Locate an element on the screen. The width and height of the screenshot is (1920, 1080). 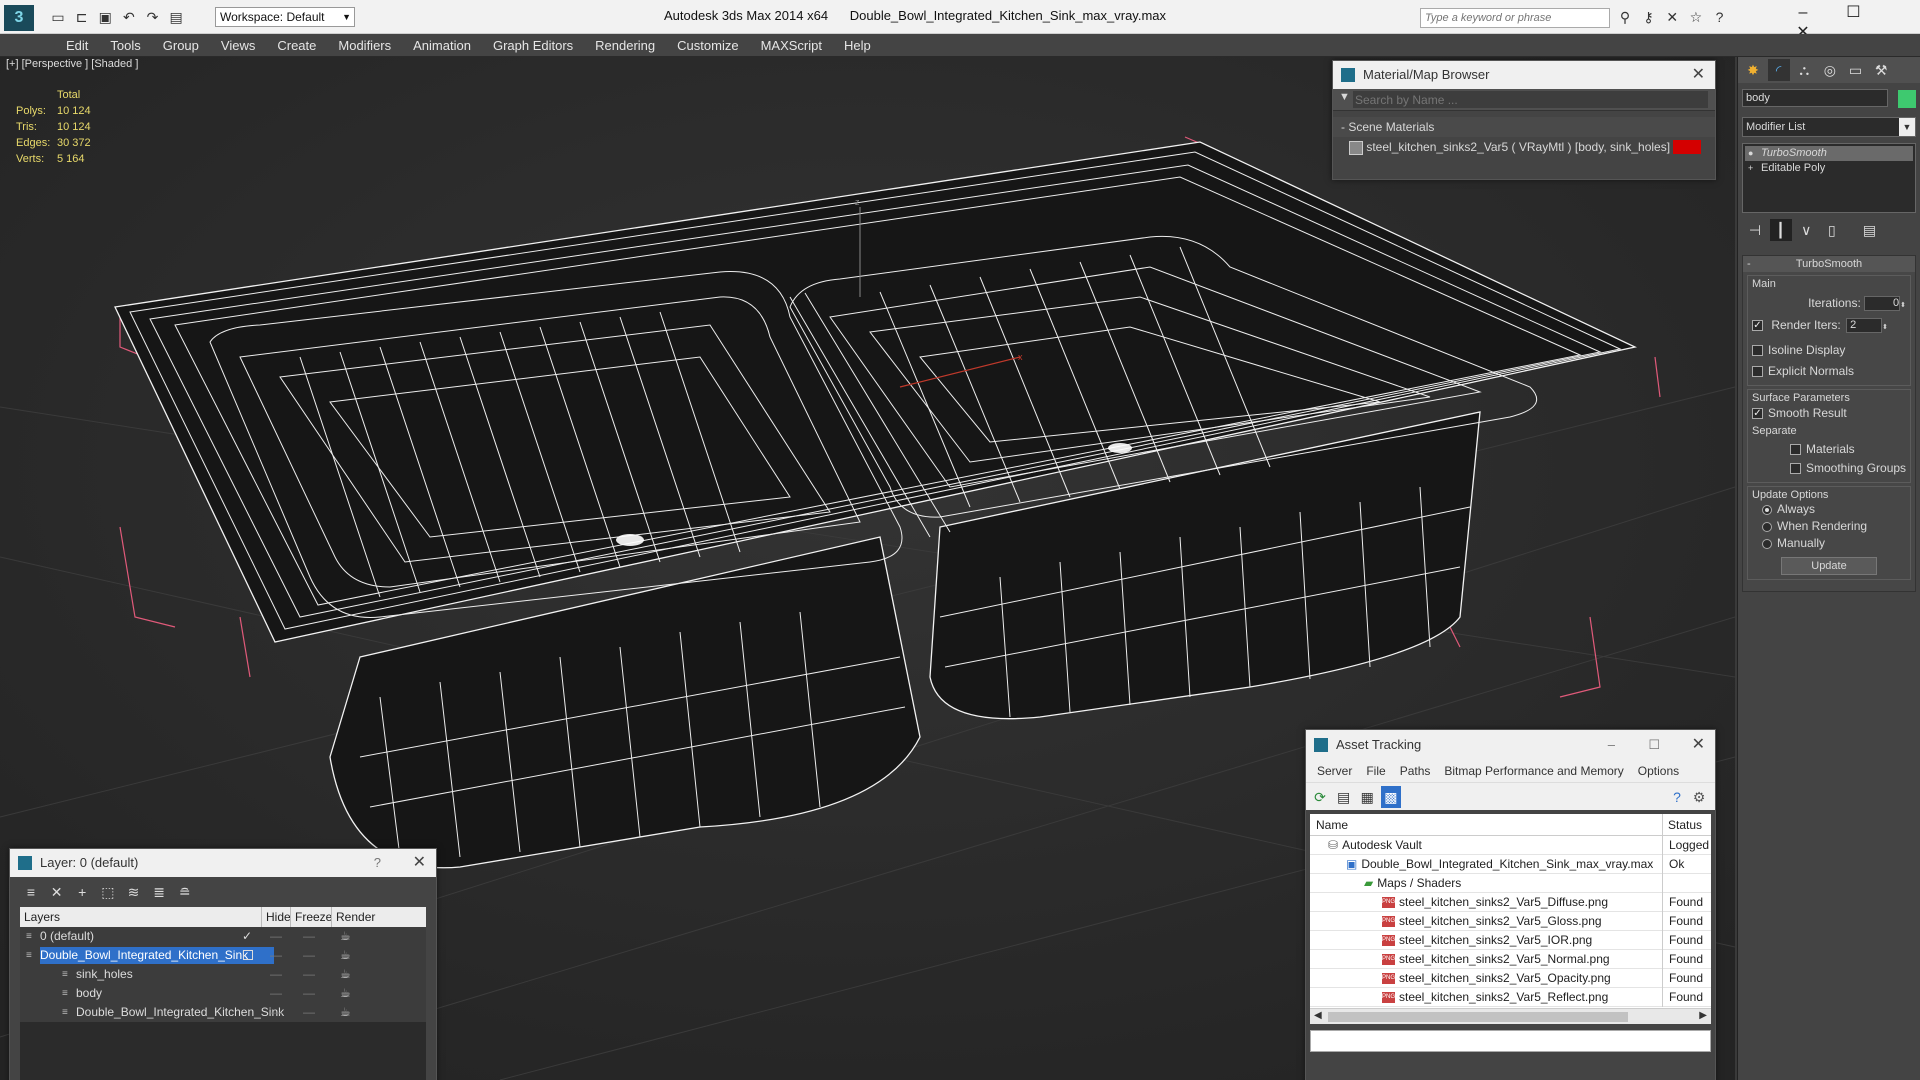
materials-checkbox is located at coordinates (1795, 450).